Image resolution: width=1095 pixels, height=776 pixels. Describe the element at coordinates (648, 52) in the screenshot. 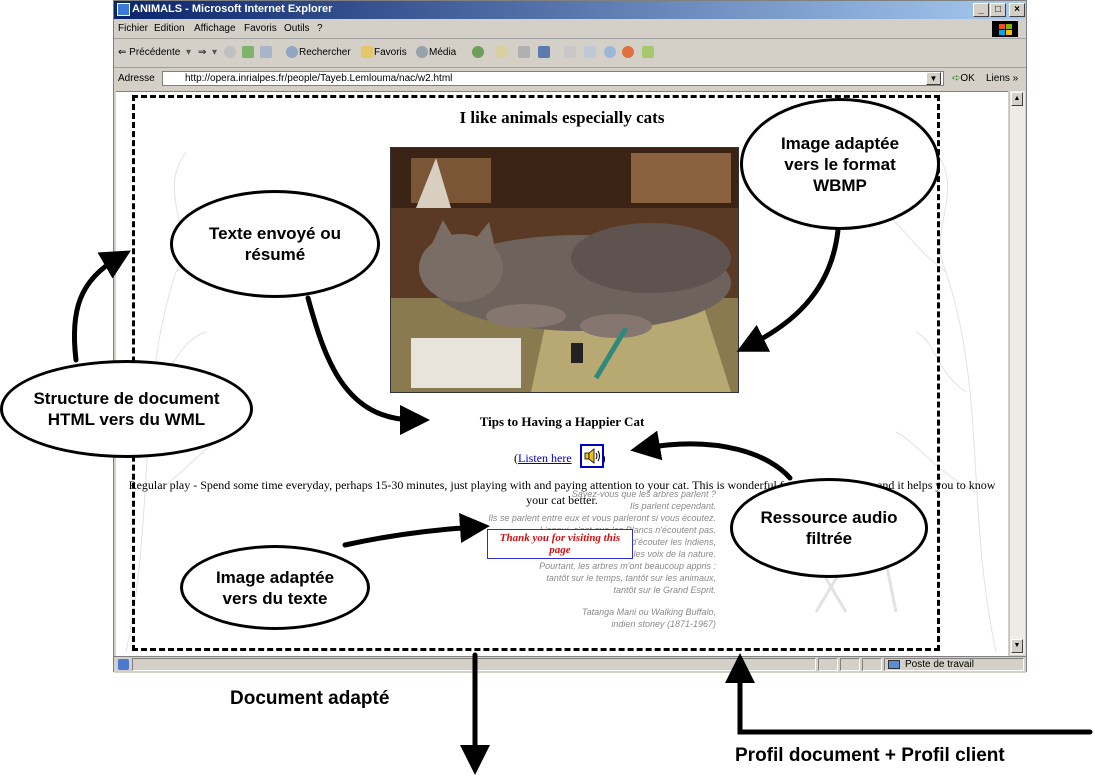

I see `extra-icon` at that location.